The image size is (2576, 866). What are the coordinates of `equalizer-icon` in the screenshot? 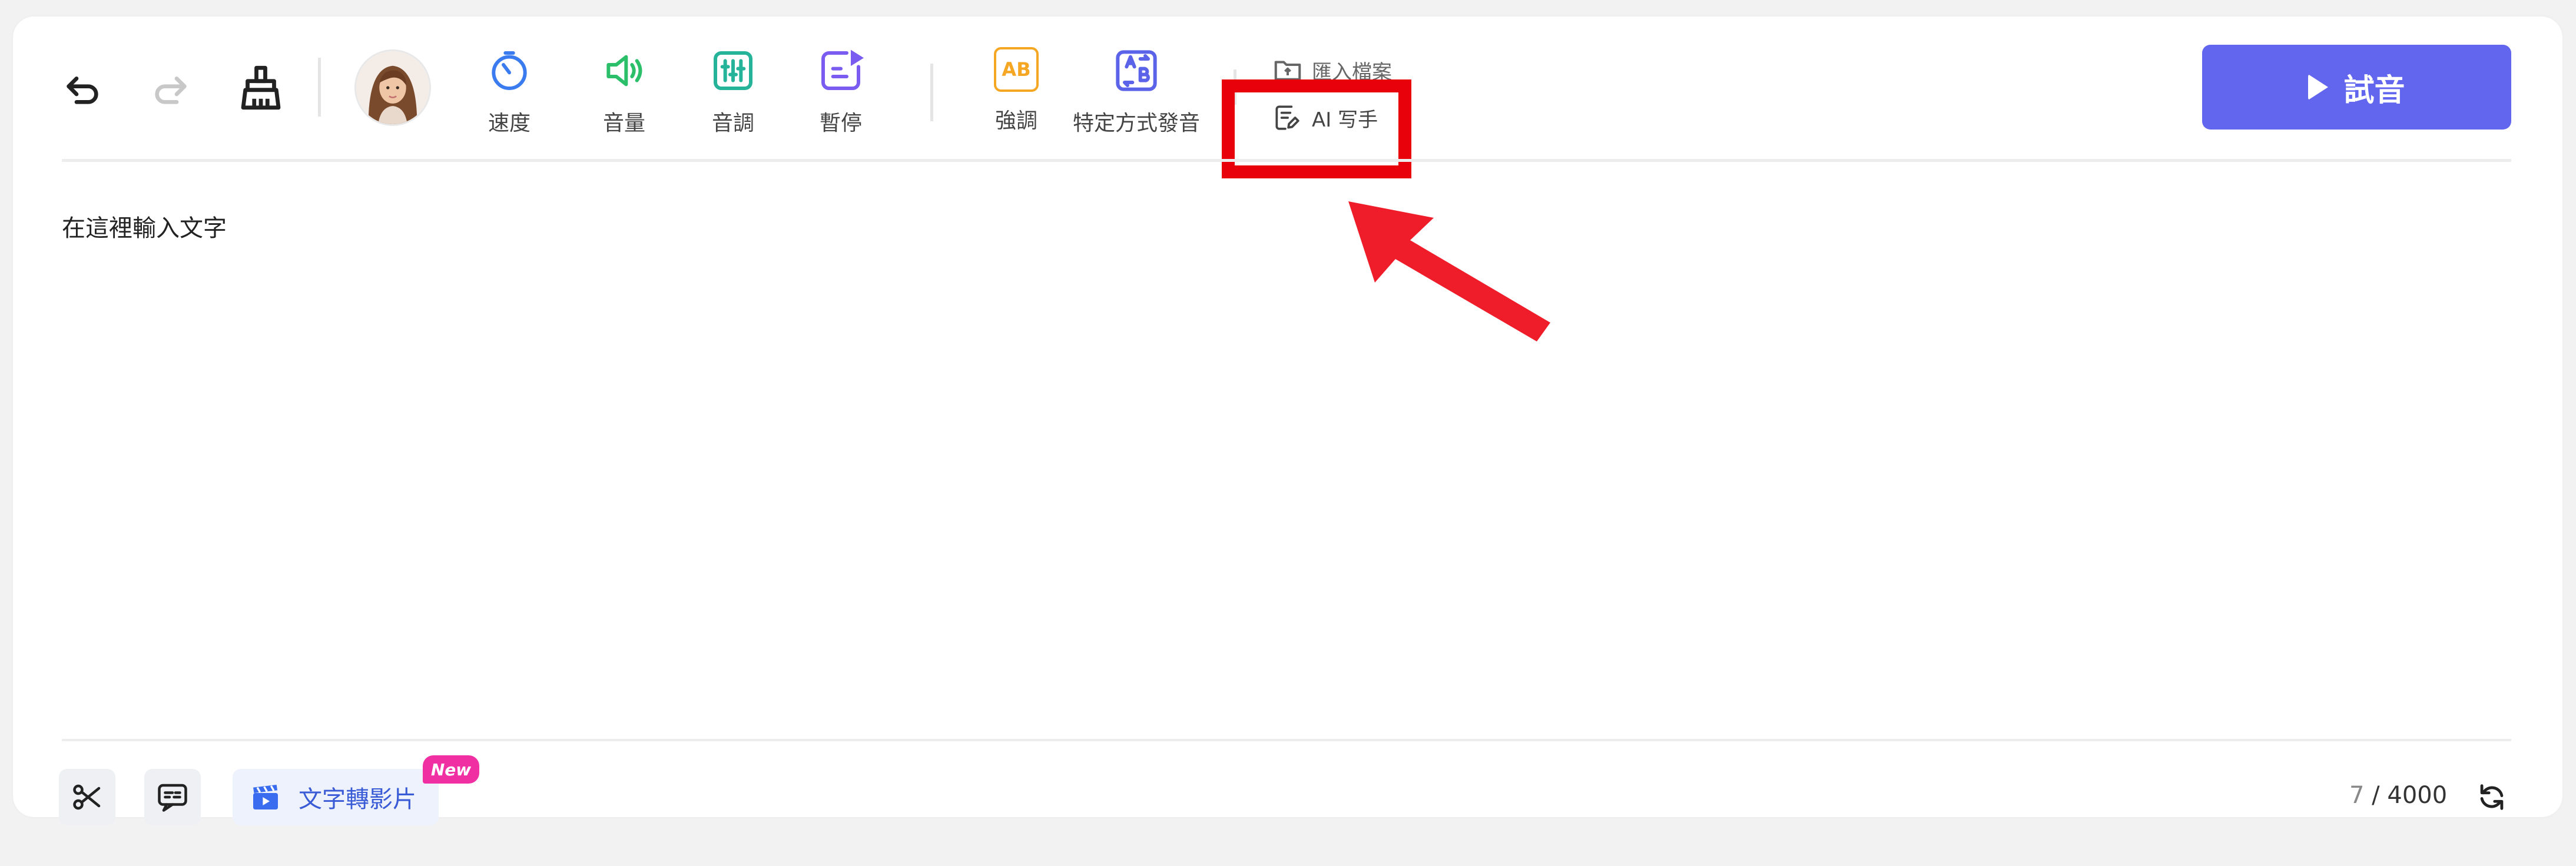 It's located at (733, 70).